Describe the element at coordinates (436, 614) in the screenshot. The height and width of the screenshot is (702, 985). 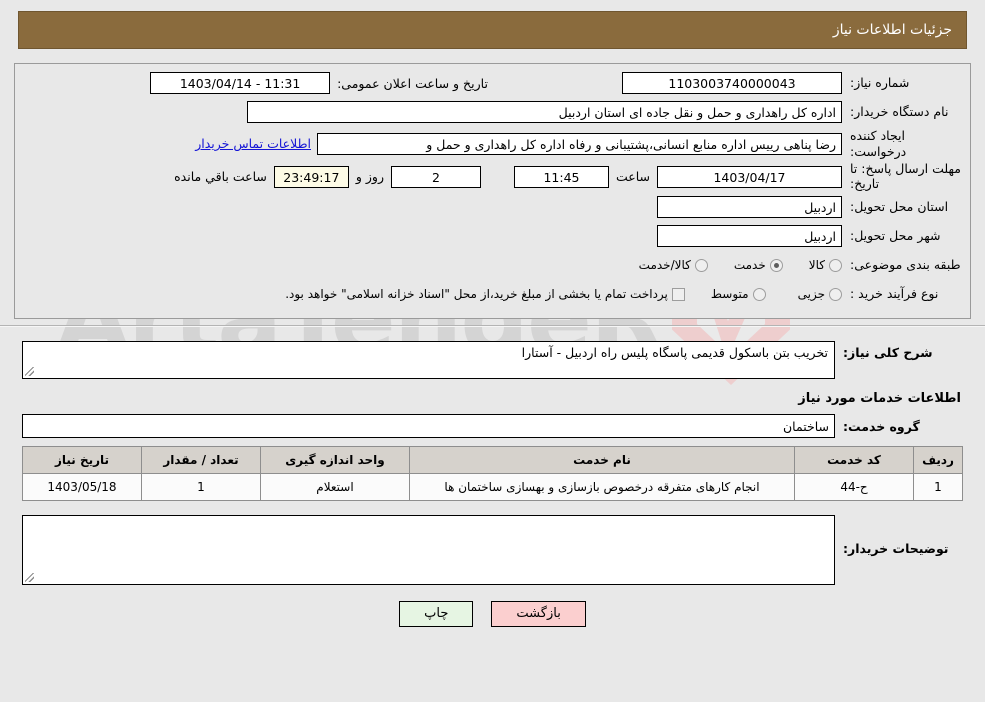
I see `print-button: چاپ` at that location.